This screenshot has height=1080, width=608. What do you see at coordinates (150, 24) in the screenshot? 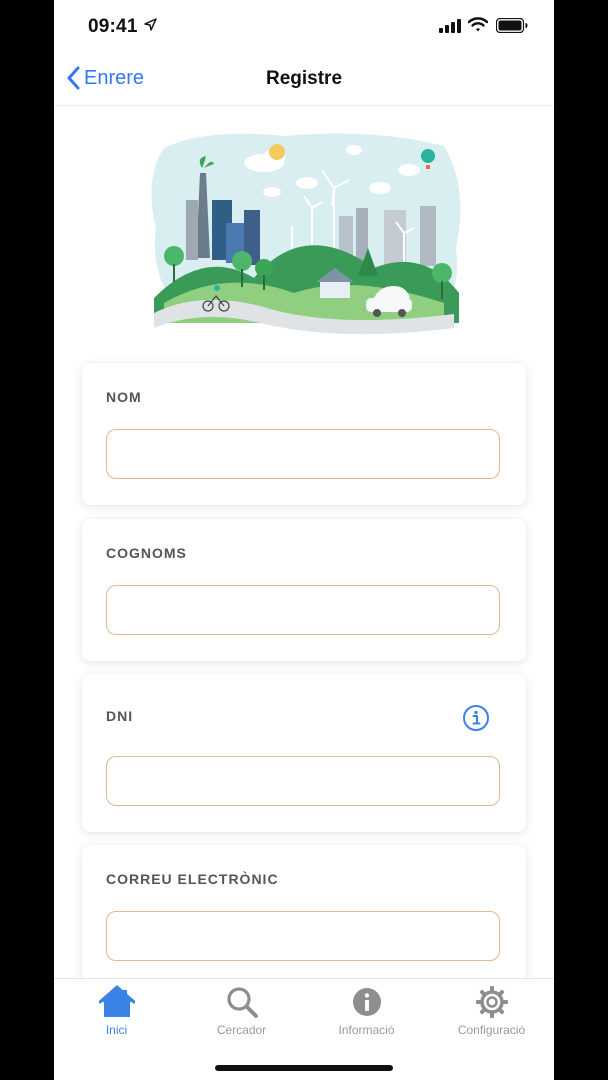
I see `location-arrow-icon` at bounding box center [150, 24].